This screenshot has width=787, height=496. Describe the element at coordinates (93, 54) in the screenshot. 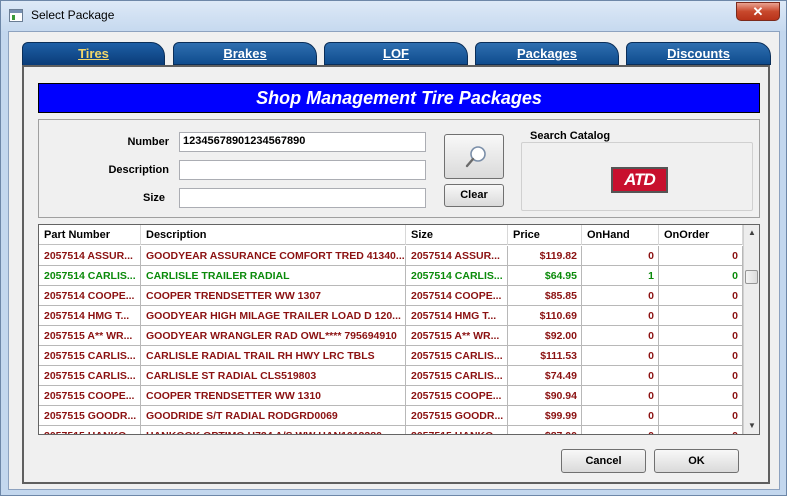

I see `tab-tires: Tires` at that location.